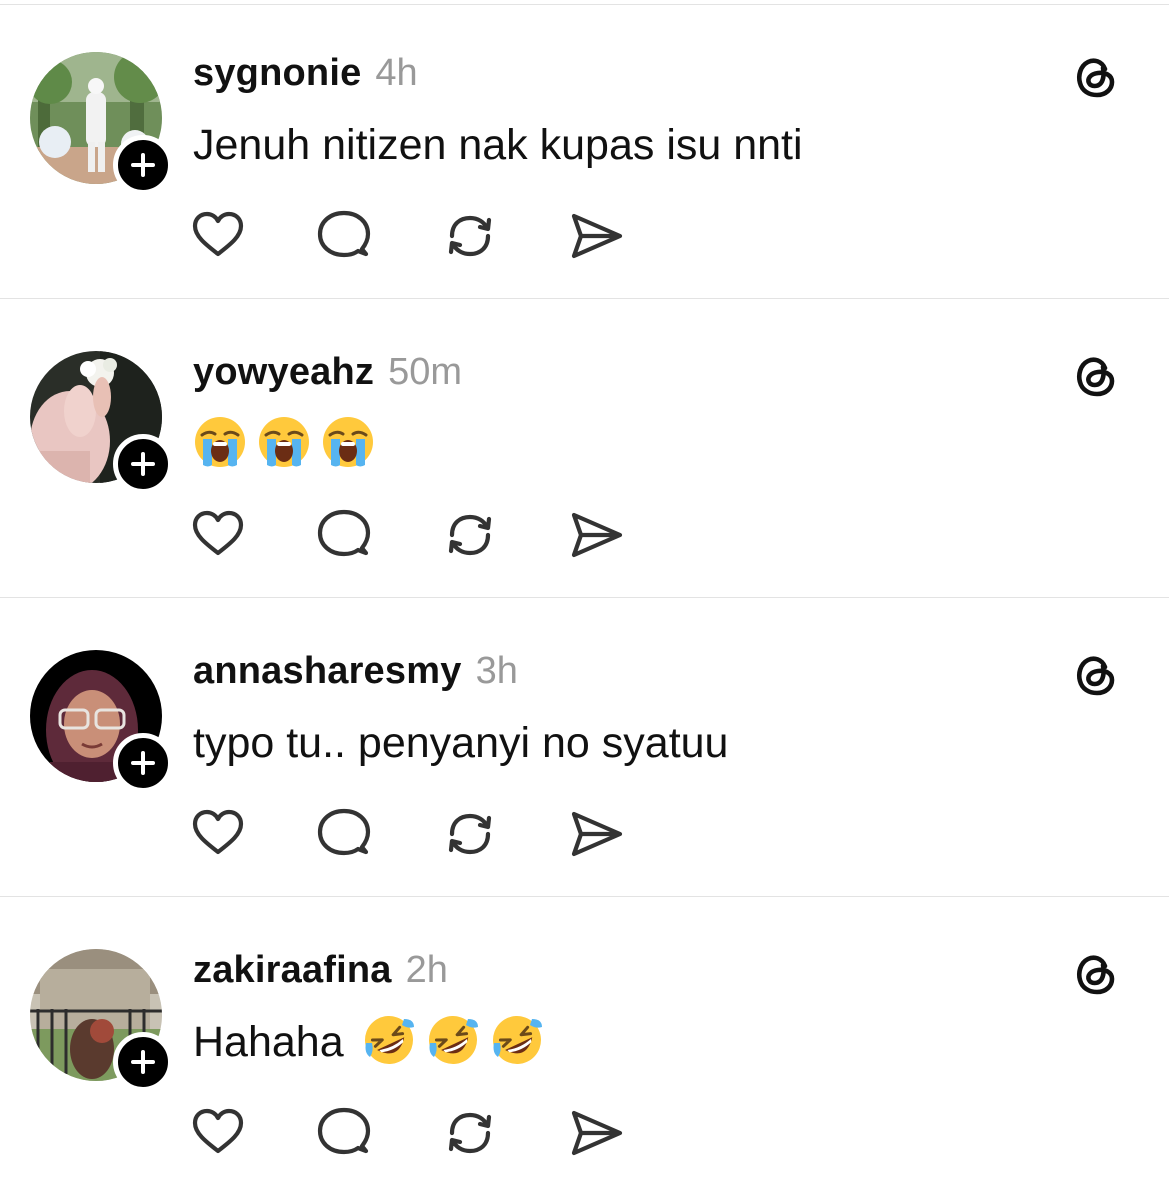 This screenshot has width=1169, height=1198. What do you see at coordinates (498, 145) in the screenshot?
I see `post-text: Jenuh nitizen nak kupas isu nnti` at bounding box center [498, 145].